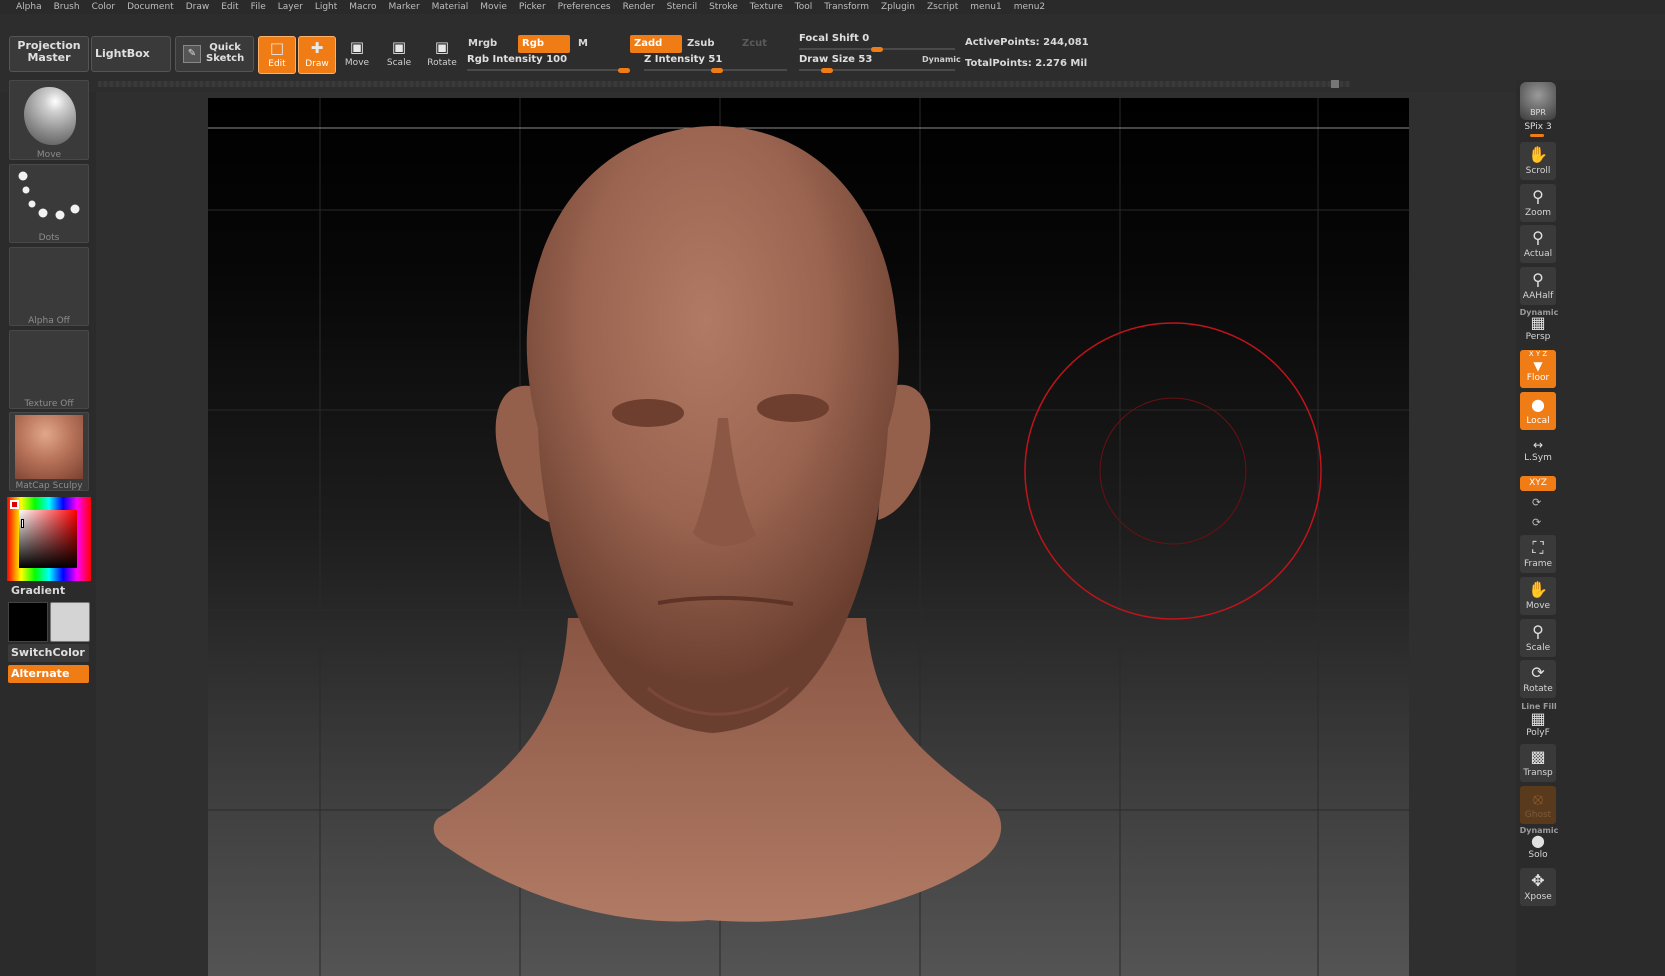 The width and height of the screenshot is (1665, 976). I want to click on local-button: ● Local, so click(1538, 411).